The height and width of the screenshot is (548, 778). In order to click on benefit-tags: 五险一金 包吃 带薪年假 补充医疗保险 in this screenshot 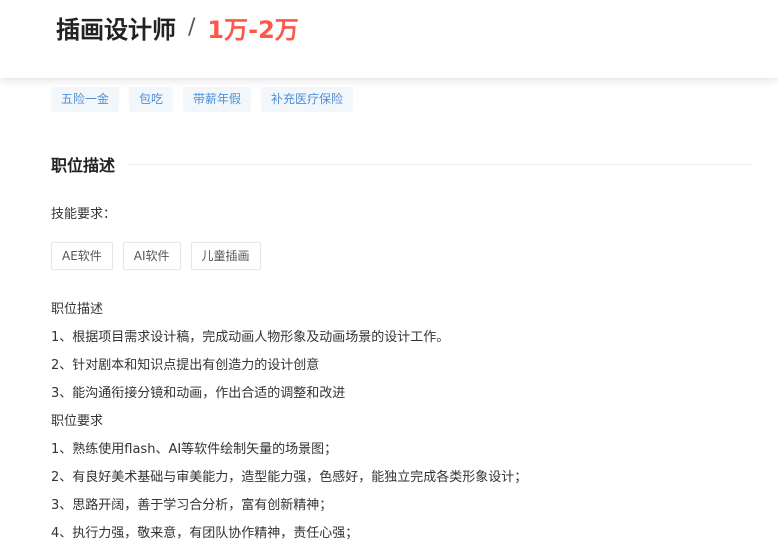, I will do `click(202, 99)`.